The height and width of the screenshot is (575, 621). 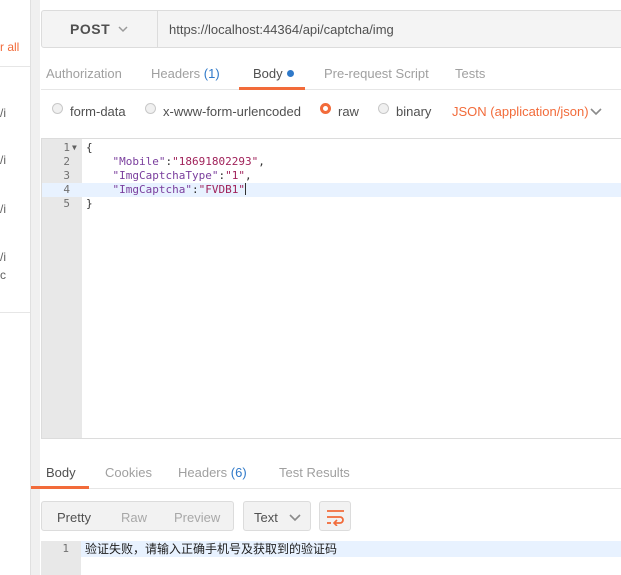 I want to click on response-view-toggle: Pretty Raw Preview, so click(x=137, y=516).